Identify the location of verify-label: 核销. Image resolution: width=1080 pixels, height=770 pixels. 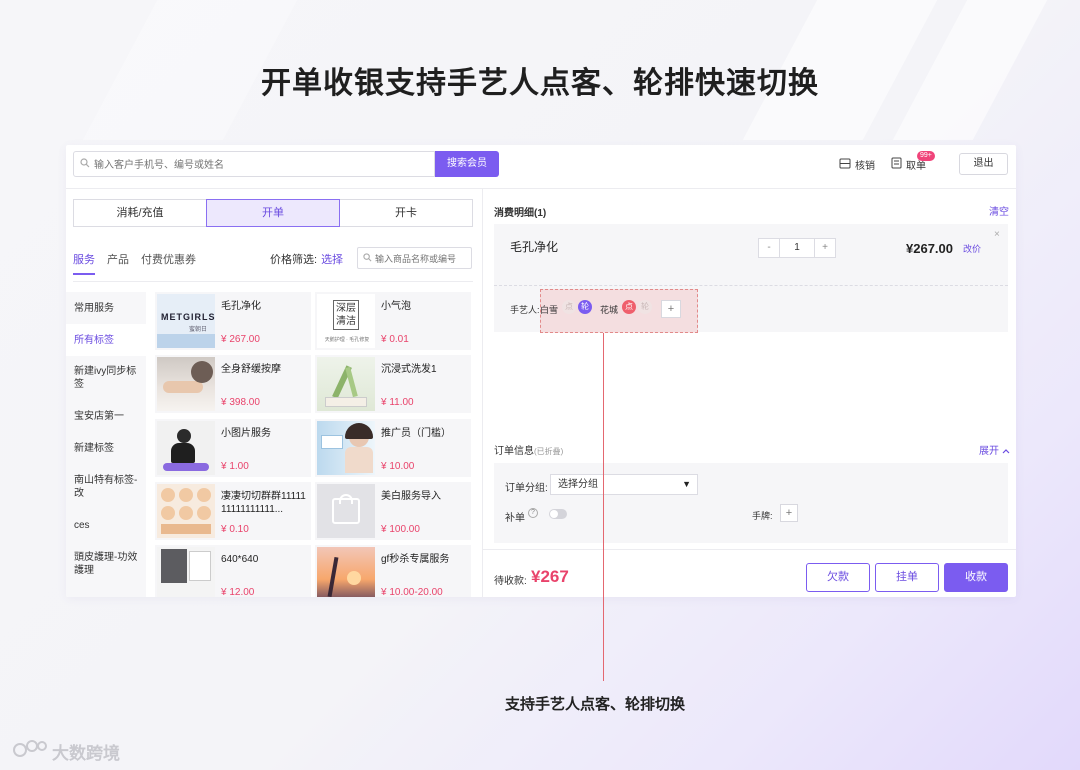
(865, 166).